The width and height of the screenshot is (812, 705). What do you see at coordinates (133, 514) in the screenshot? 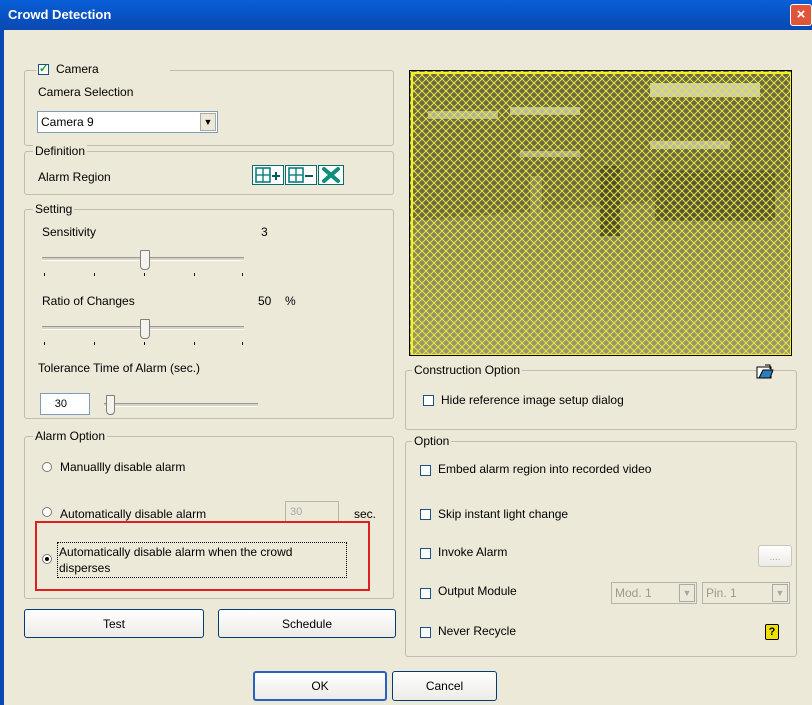
I see `auto-disable-label: Automatically disable alarm` at bounding box center [133, 514].